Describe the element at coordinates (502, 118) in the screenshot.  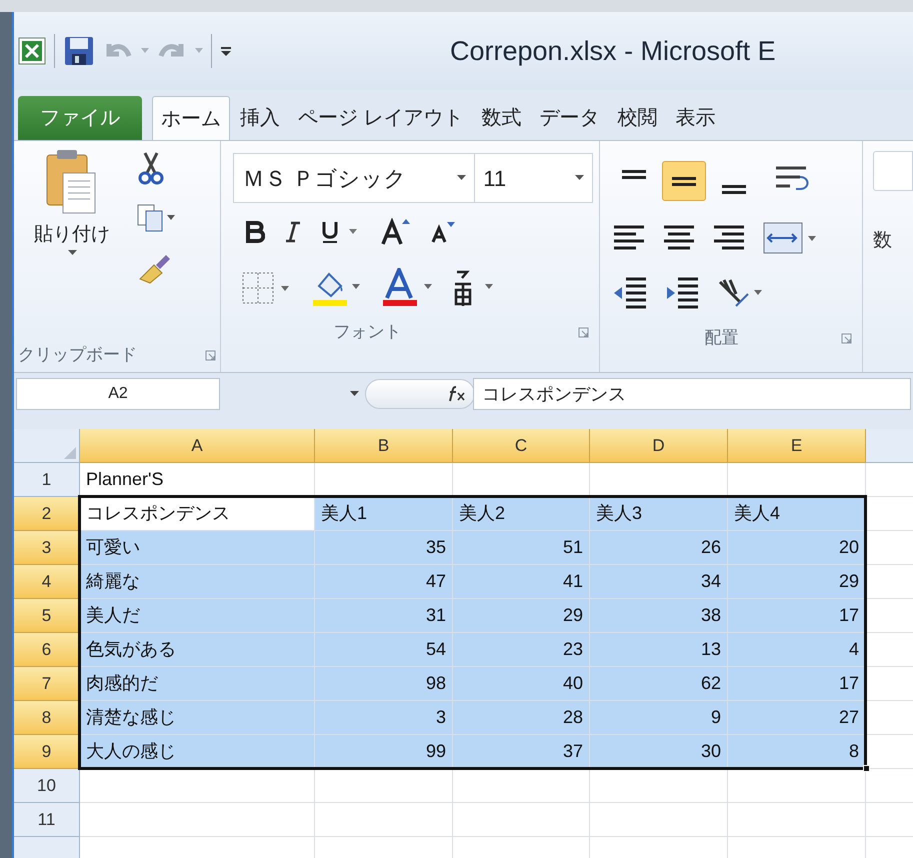
I see `ribbon-tab: 数式` at that location.